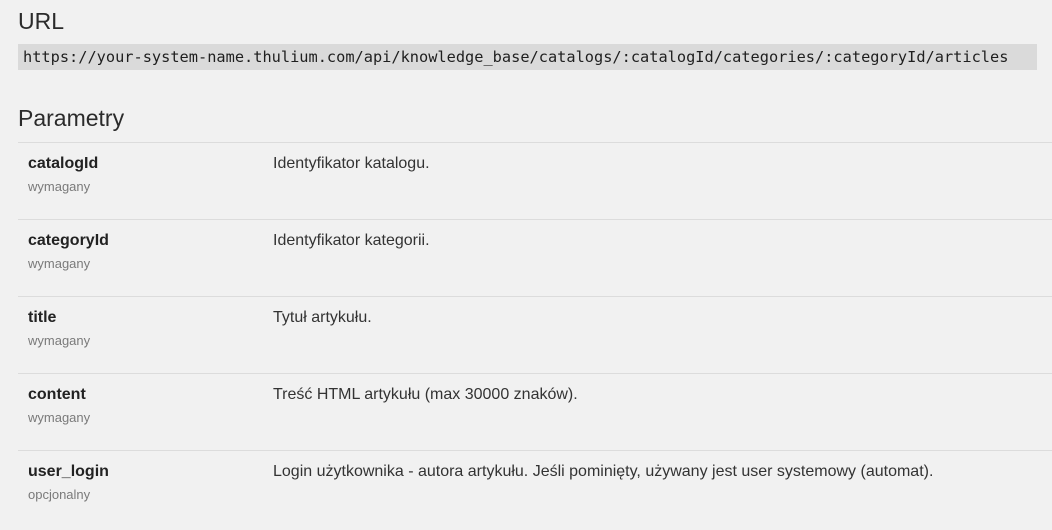  I want to click on param-name: user_login, so click(68, 471).